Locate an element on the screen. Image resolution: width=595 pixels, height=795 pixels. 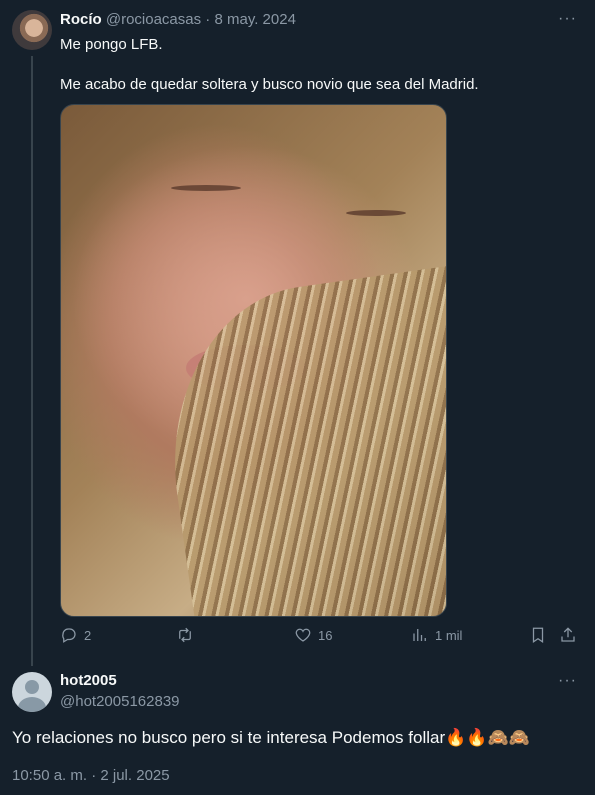
views-chart-icon is located at coordinates (419, 635).